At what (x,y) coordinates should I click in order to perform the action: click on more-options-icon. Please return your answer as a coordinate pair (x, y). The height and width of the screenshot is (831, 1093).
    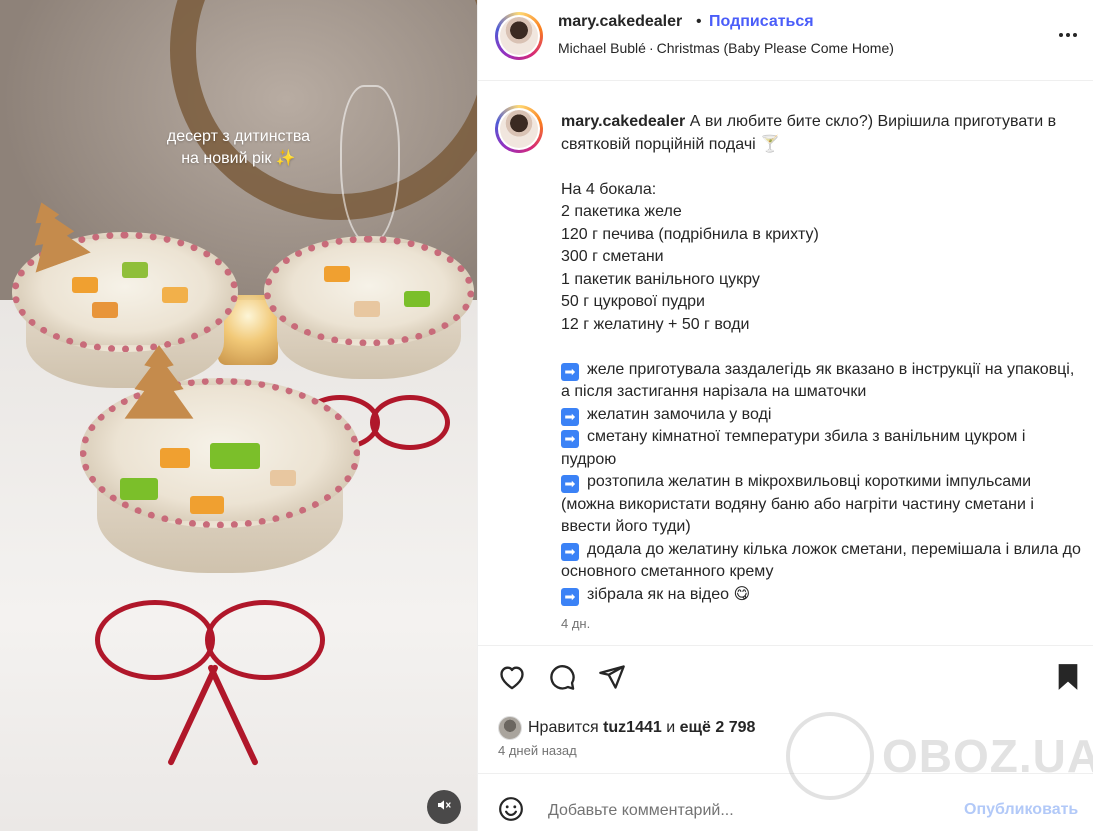
    Looking at the image, I should click on (1068, 34).